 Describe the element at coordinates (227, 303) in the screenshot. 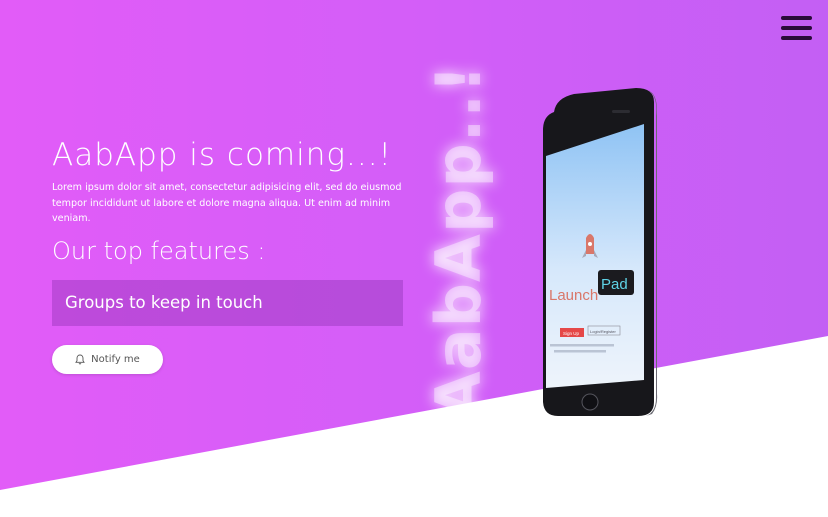

I see `feature-item: Groups to keep in touch` at that location.